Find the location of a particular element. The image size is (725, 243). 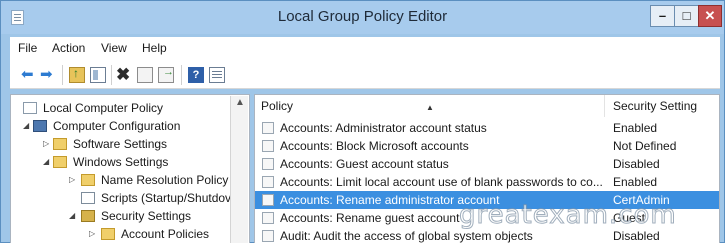

menu-help: Help is located at coordinates (154, 48).